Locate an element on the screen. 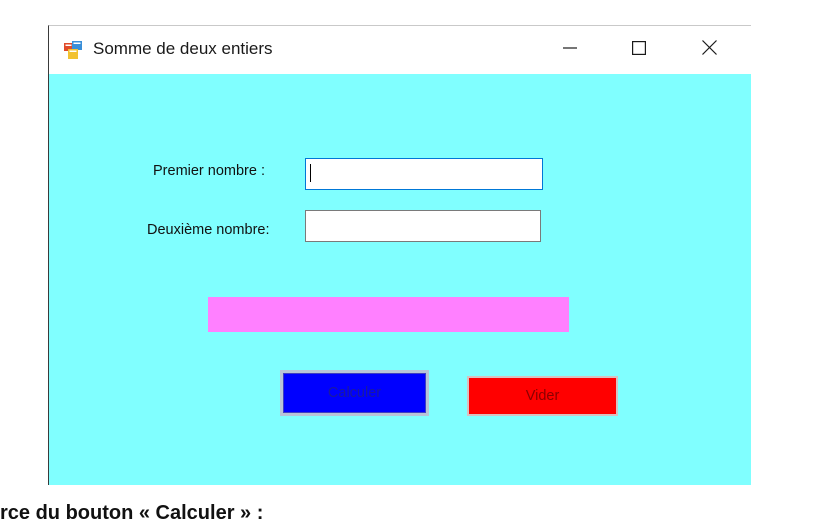 The image size is (828, 523). minimize-icon is located at coordinates (570, 50).